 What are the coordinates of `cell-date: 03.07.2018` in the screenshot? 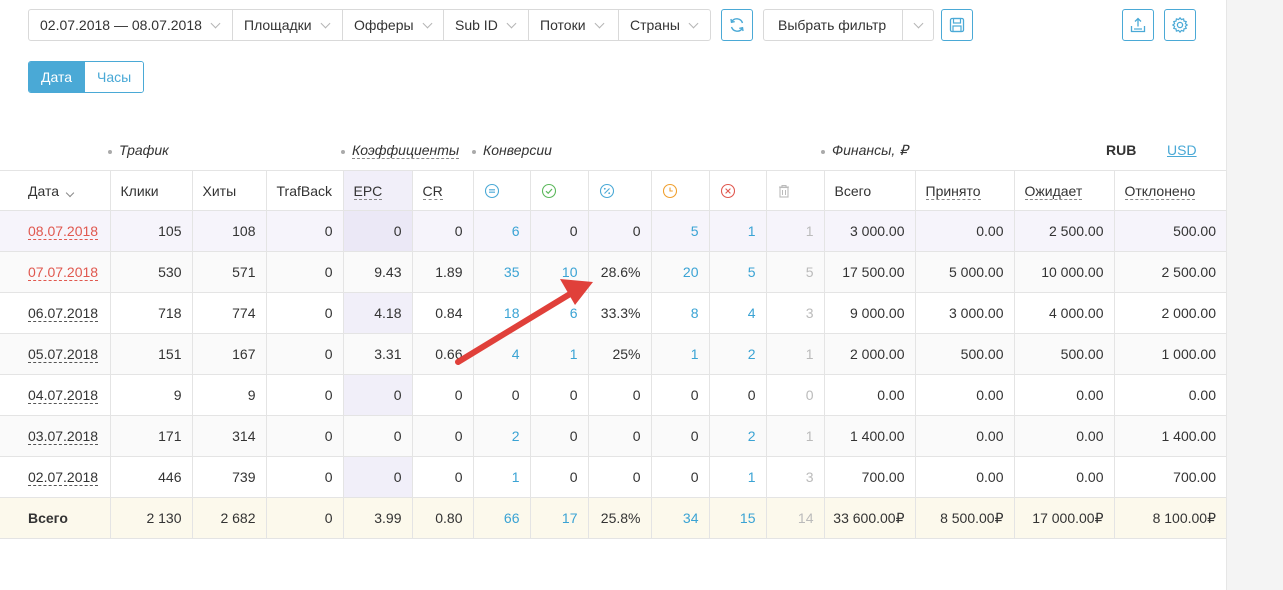 It's located at (55, 436).